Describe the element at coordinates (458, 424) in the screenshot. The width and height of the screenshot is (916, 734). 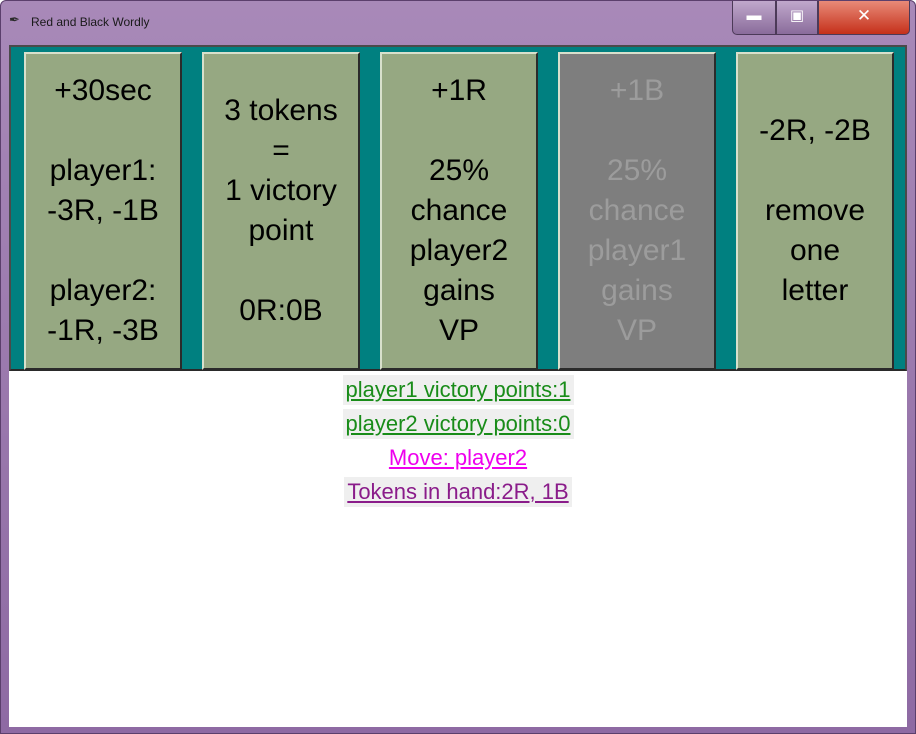
I see `player2-victory-points: player2 victory points:0` at that location.